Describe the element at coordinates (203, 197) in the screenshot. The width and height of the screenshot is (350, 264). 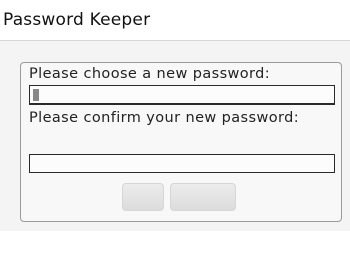
I see `cancel-button` at that location.